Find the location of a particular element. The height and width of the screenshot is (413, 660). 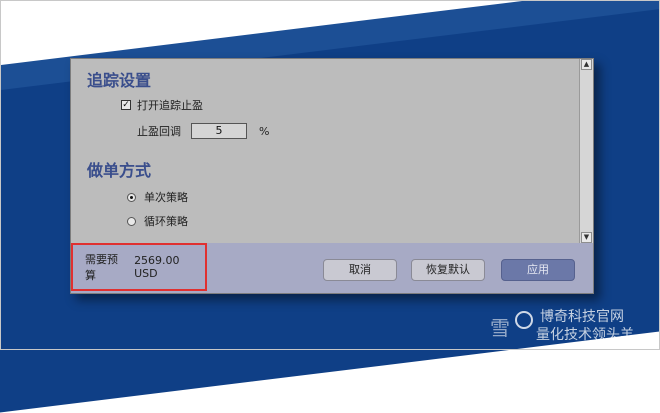

loop-strategy-radio is located at coordinates (131, 221).